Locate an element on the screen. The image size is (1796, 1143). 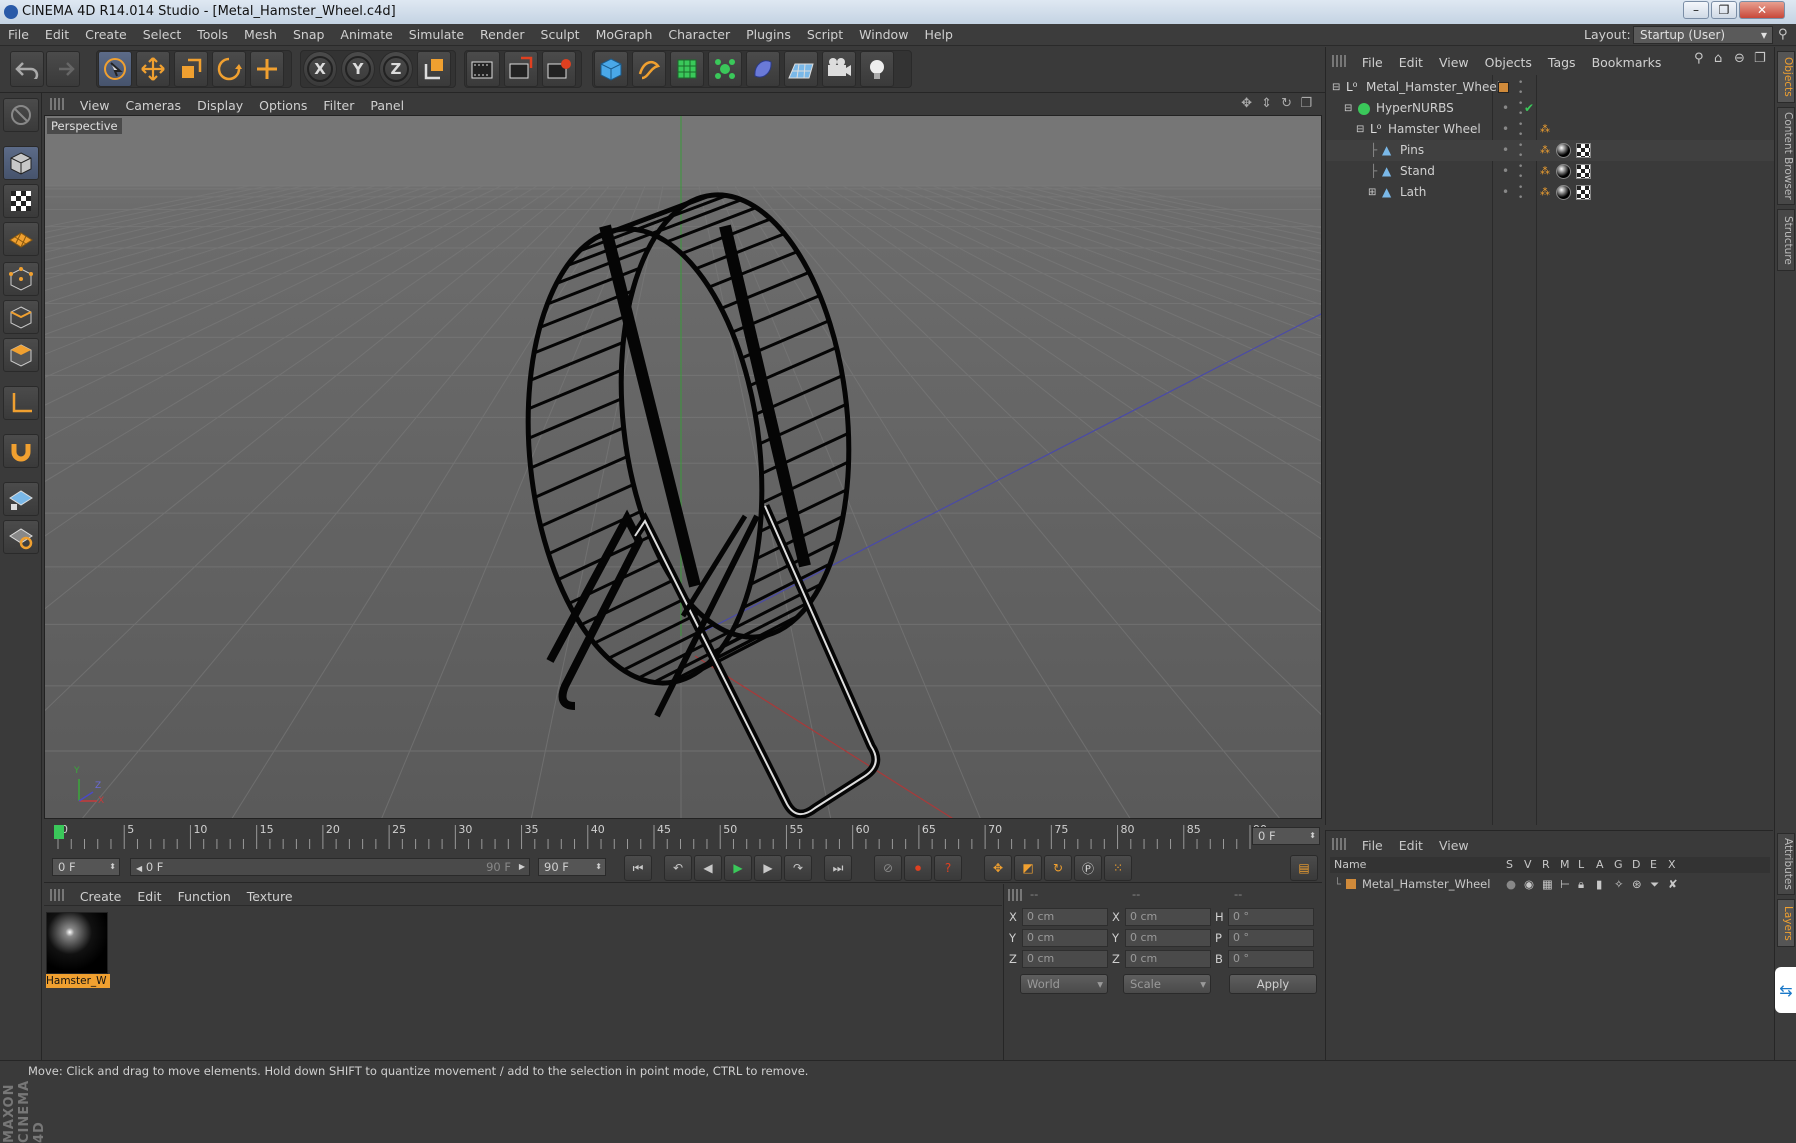
column-expressions: E is located at coordinates (1653, 865).